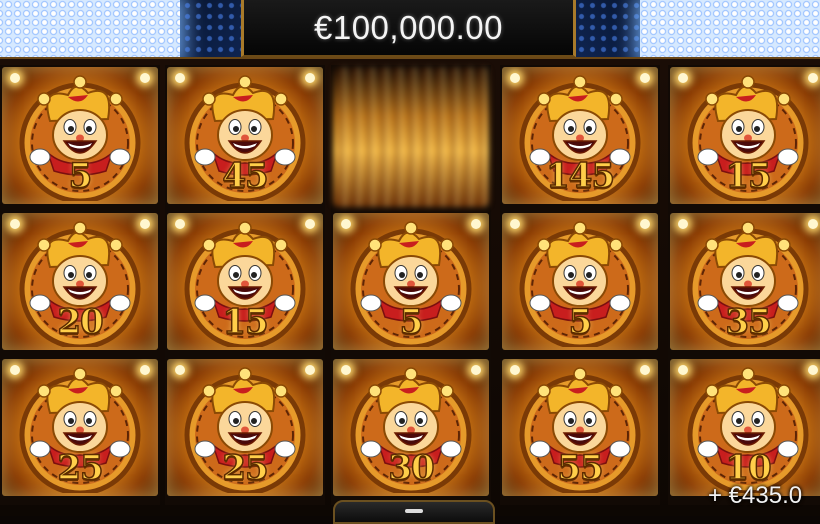  Describe the element at coordinates (730, 29) in the screenshot. I see `led-light-panel-right` at that location.